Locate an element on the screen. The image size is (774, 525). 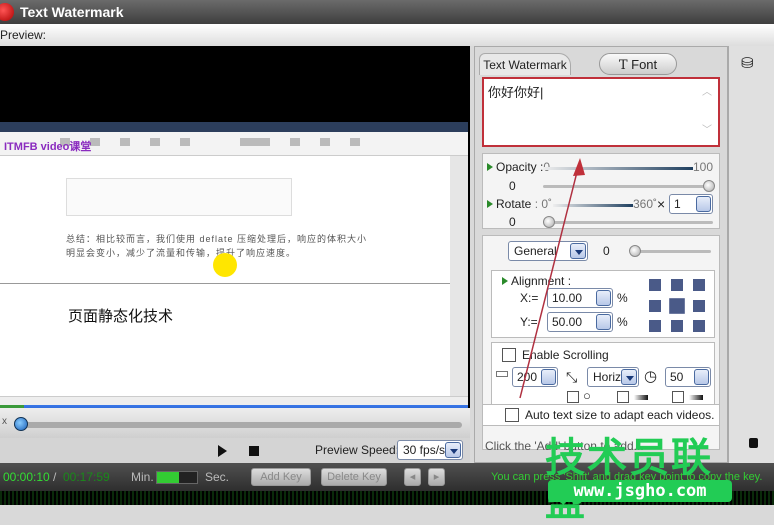
watermark-url: www.jsgho.com is located at coordinates (640, 491).